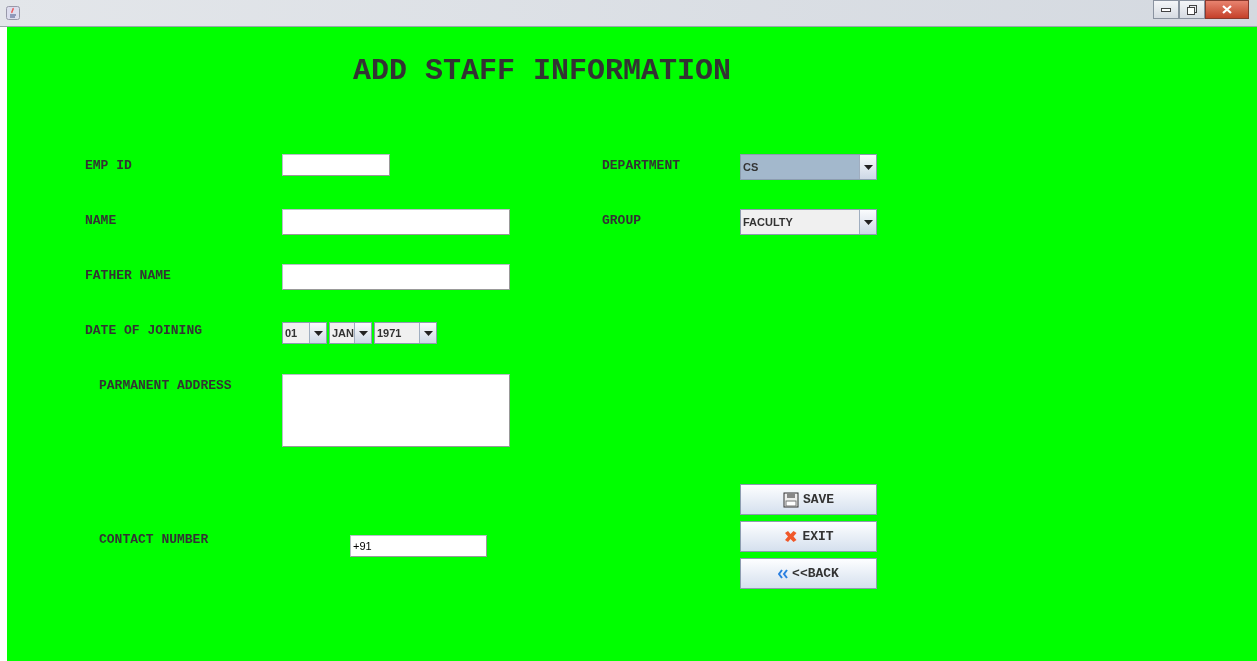 Image resolution: width=1257 pixels, height=661 pixels. What do you see at coordinates (641, 165) in the screenshot?
I see `field-label: DEPARTMENT` at bounding box center [641, 165].